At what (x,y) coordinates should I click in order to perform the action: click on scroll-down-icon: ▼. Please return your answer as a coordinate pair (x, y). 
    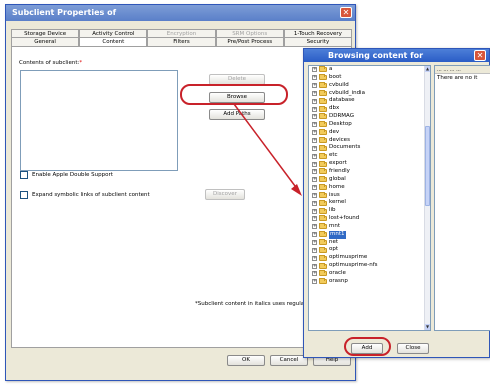
    Looking at the image, I should click on (427, 327).